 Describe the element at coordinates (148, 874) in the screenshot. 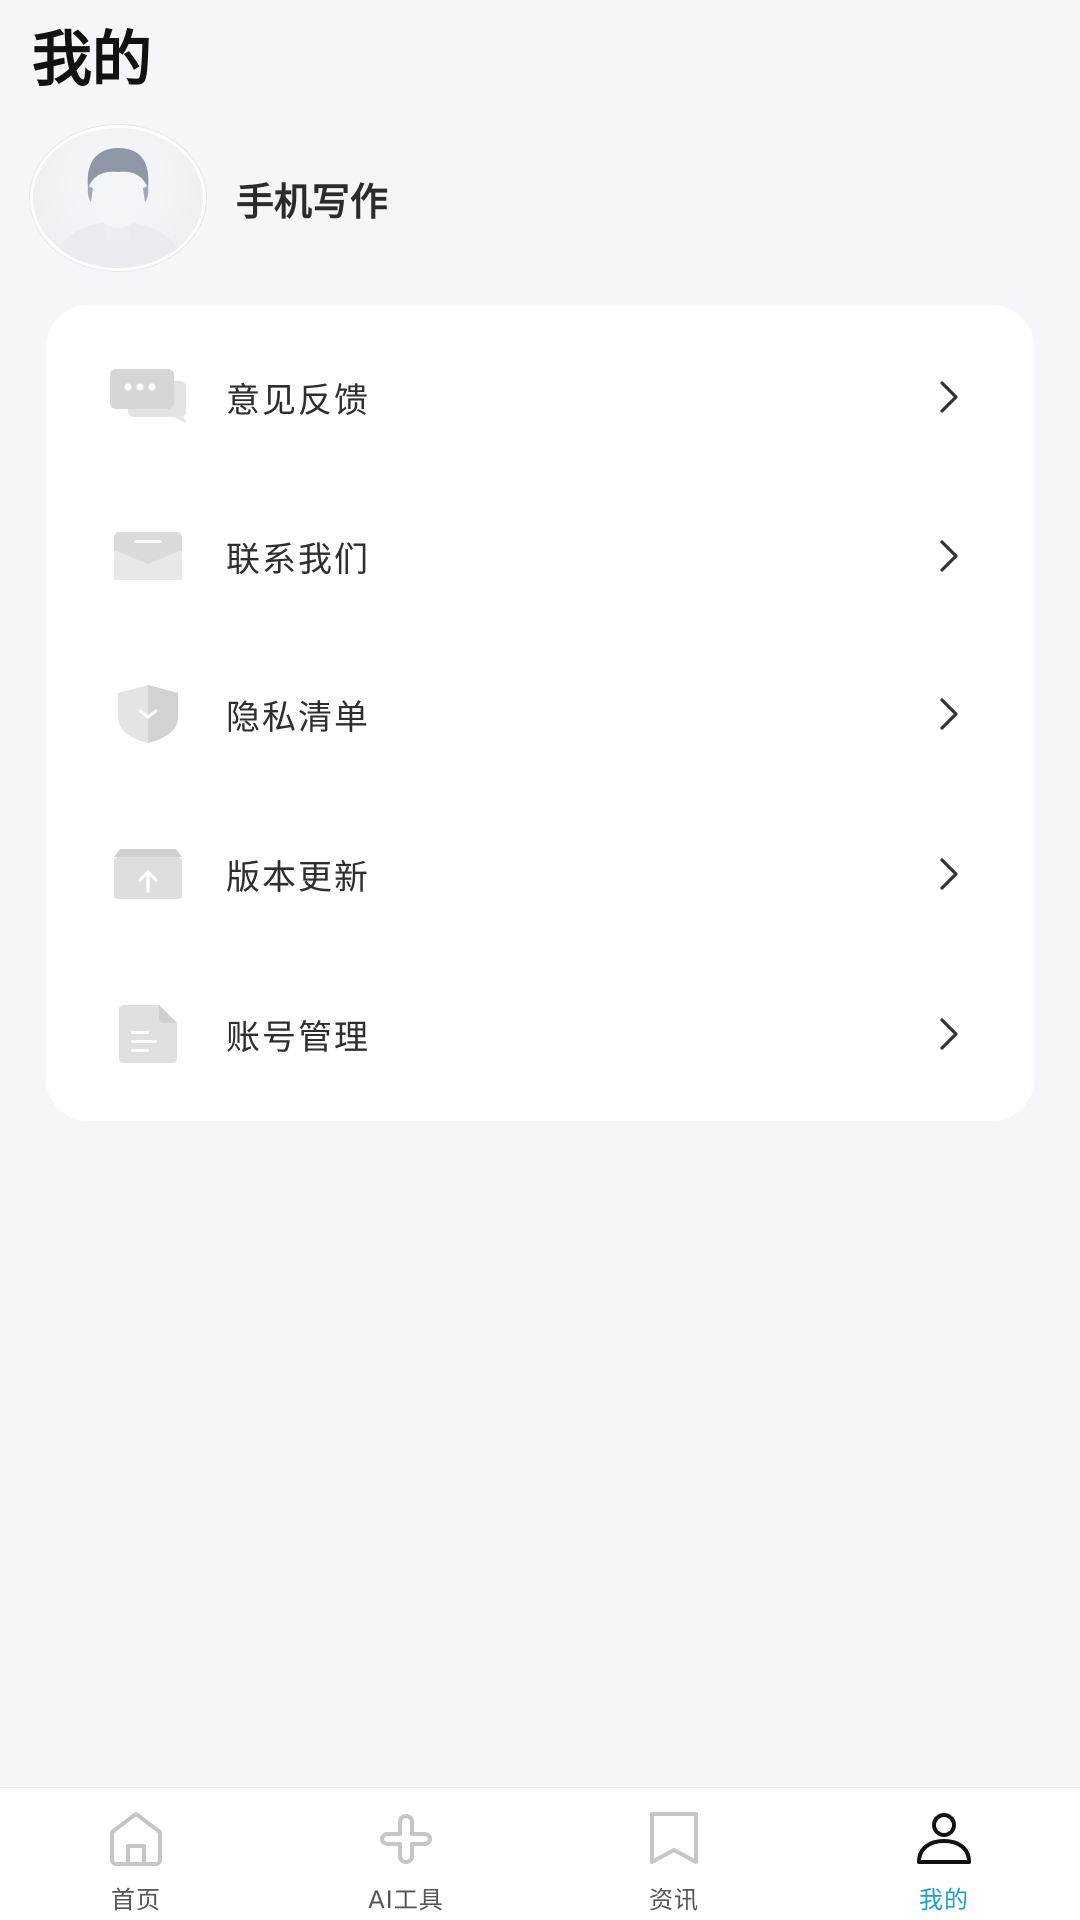

I see `upload-box-icon` at that location.